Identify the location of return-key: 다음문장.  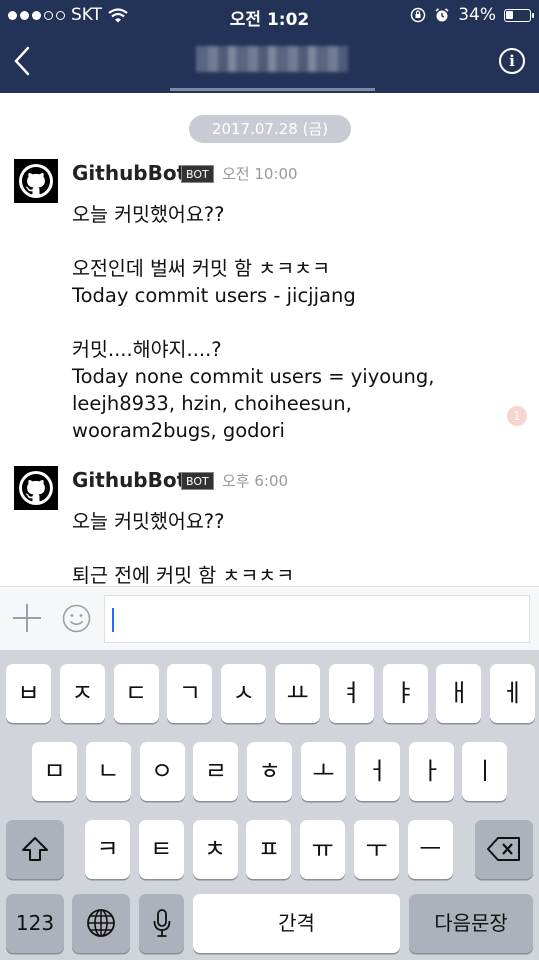
(471, 923).